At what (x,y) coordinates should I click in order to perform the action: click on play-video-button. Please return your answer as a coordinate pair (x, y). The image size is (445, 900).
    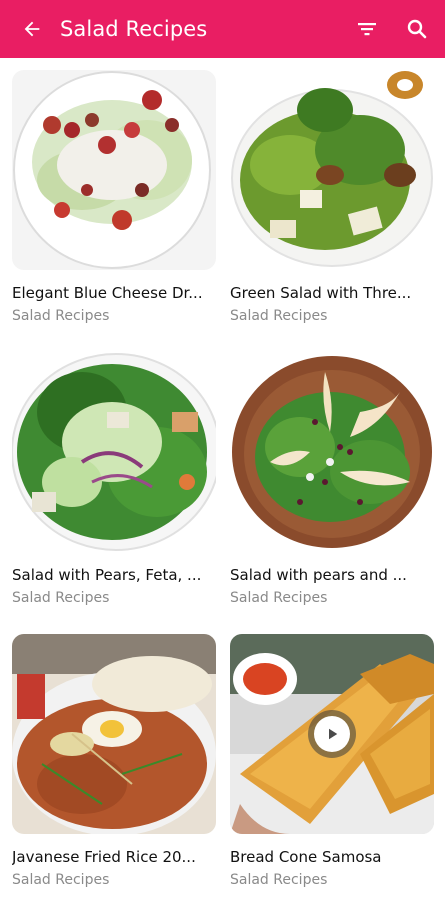
    Looking at the image, I should click on (332, 734).